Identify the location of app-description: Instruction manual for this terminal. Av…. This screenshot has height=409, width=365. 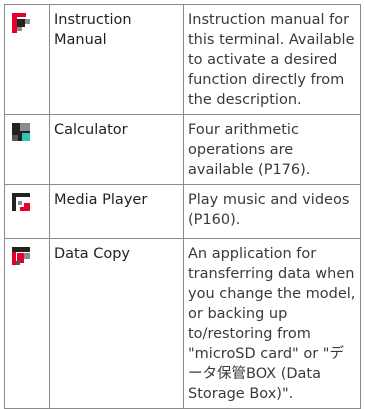
(271, 60).